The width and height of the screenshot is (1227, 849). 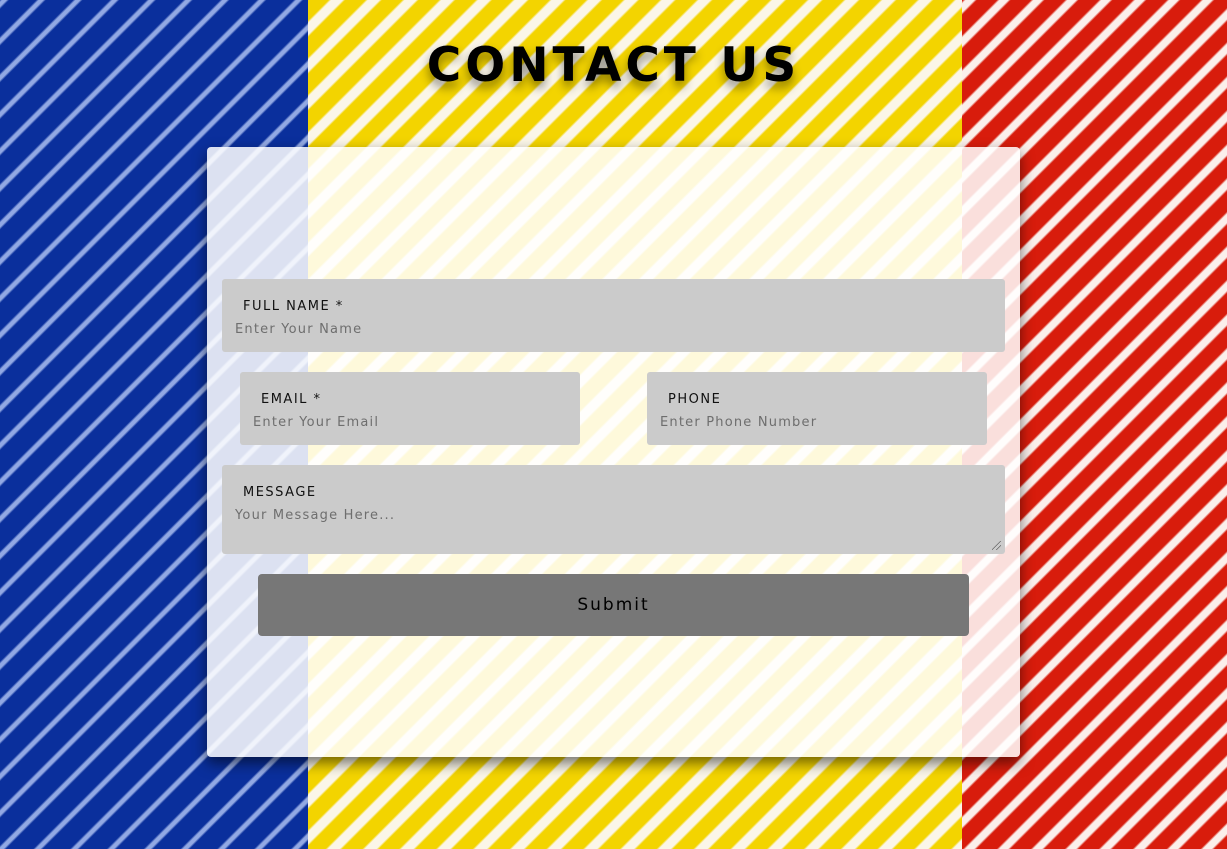 What do you see at coordinates (695, 399) in the screenshot?
I see `phone-label: PHONE` at bounding box center [695, 399].